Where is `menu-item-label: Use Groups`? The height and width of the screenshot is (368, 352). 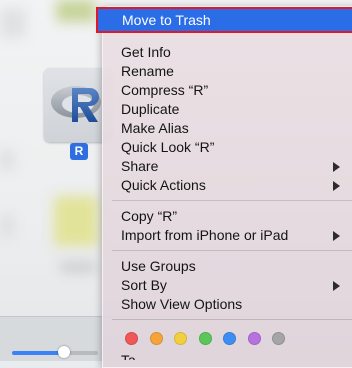 menu-item-label: Use Groups is located at coordinates (158, 266).